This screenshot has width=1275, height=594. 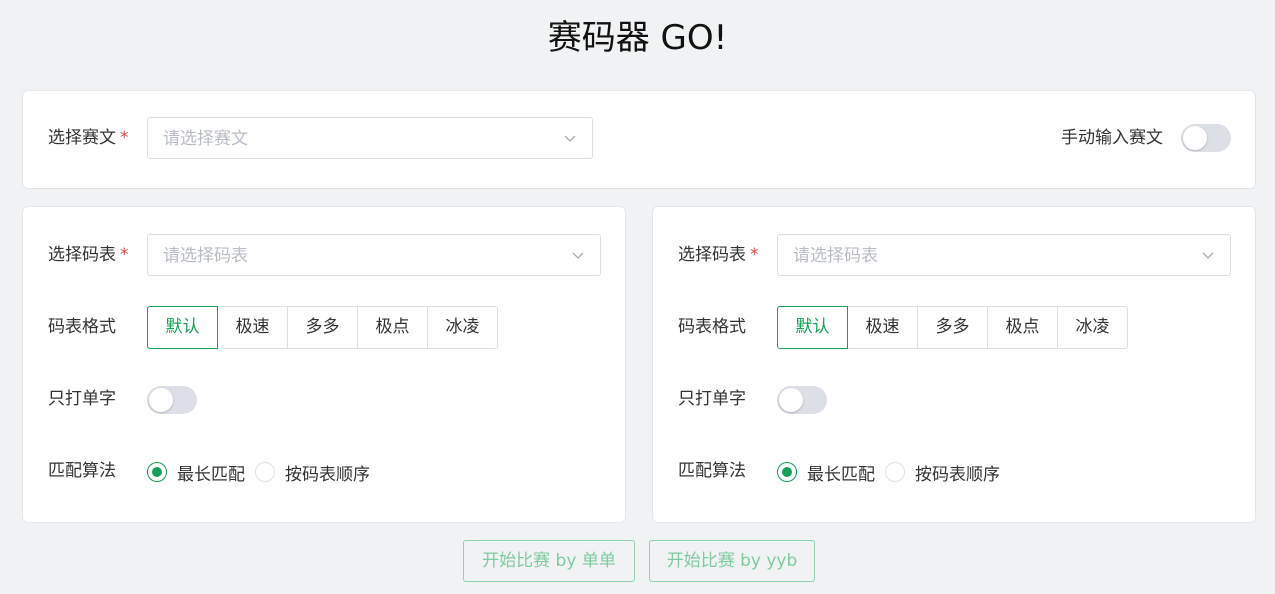 I want to click on text-select-placeholder: 请选择赛文, so click(x=205, y=139).